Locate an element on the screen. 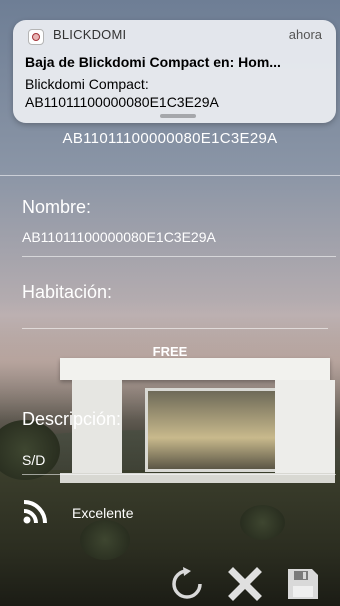  refresh-icon is located at coordinates (187, 584).